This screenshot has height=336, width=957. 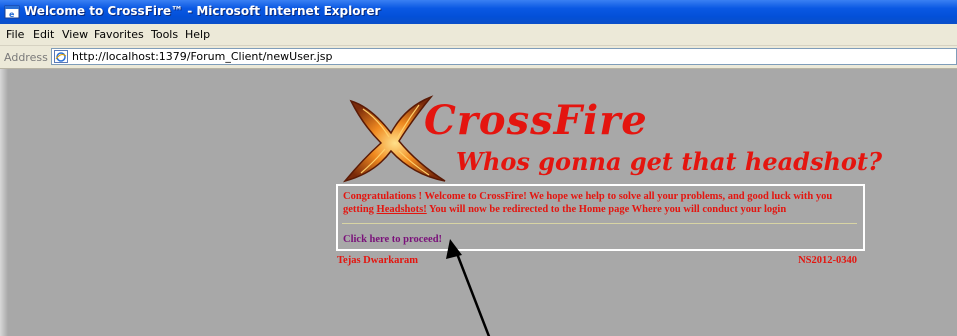 I want to click on menu-bar: File Edit View Favorites Tools Help, so click(x=478, y=35).